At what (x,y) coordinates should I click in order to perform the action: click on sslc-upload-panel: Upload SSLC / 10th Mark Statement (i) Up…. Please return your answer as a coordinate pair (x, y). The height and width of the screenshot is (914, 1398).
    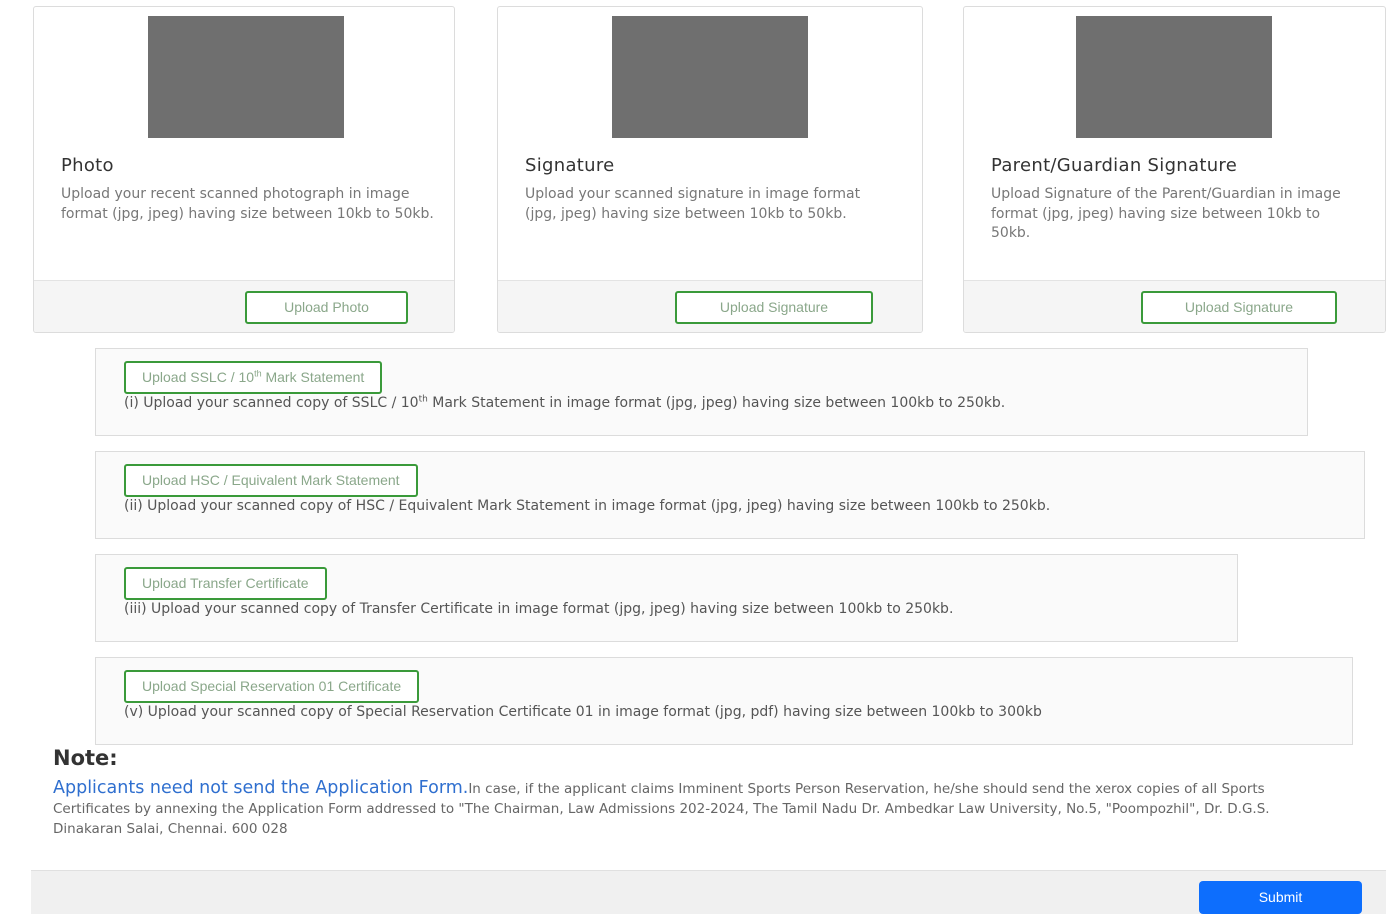
    Looking at the image, I should click on (701, 392).